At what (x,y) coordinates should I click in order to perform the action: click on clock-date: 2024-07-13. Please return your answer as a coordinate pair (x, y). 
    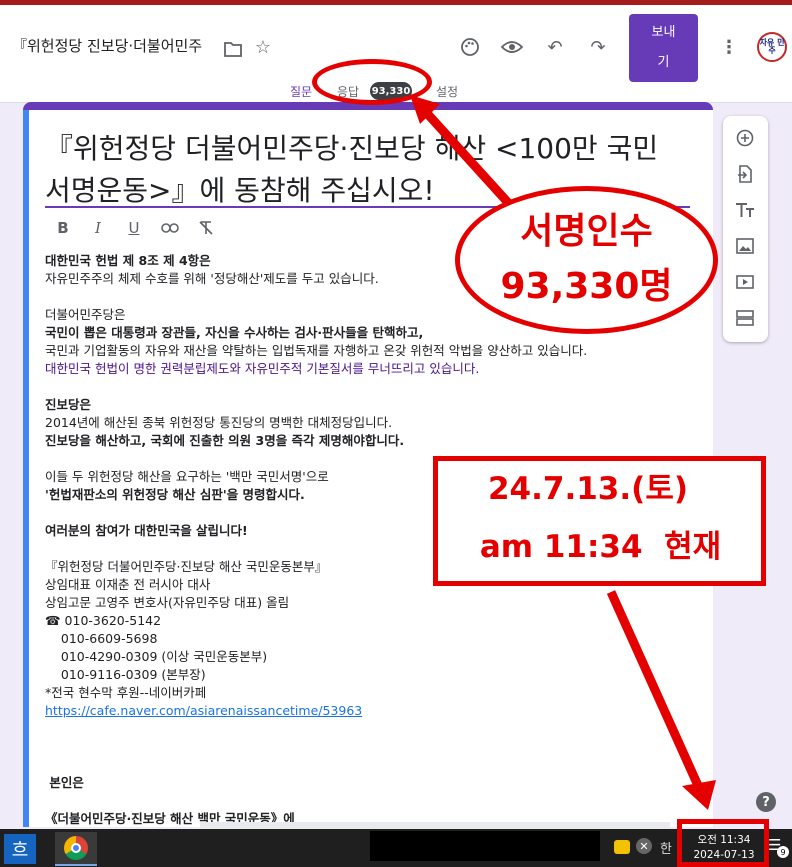
    Looking at the image, I should click on (724, 855).